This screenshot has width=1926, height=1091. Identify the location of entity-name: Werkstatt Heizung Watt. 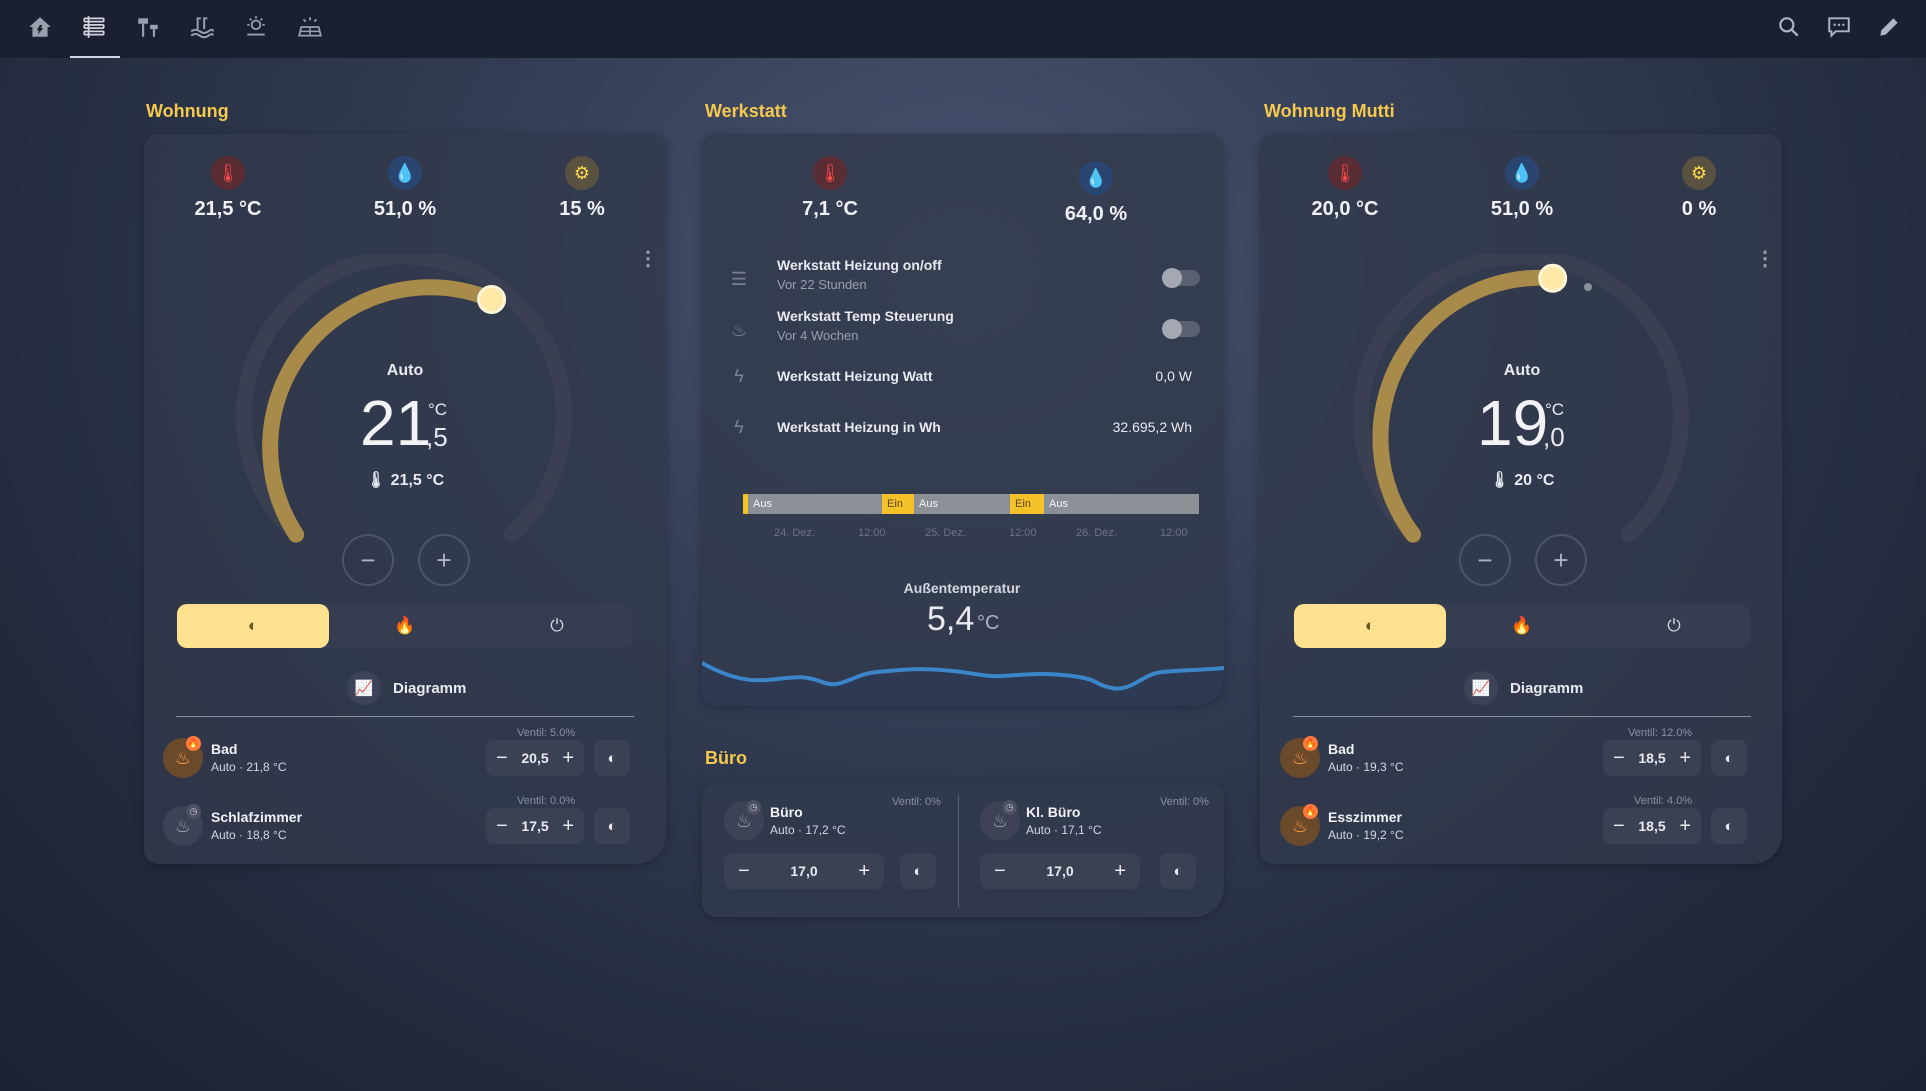
(855, 376).